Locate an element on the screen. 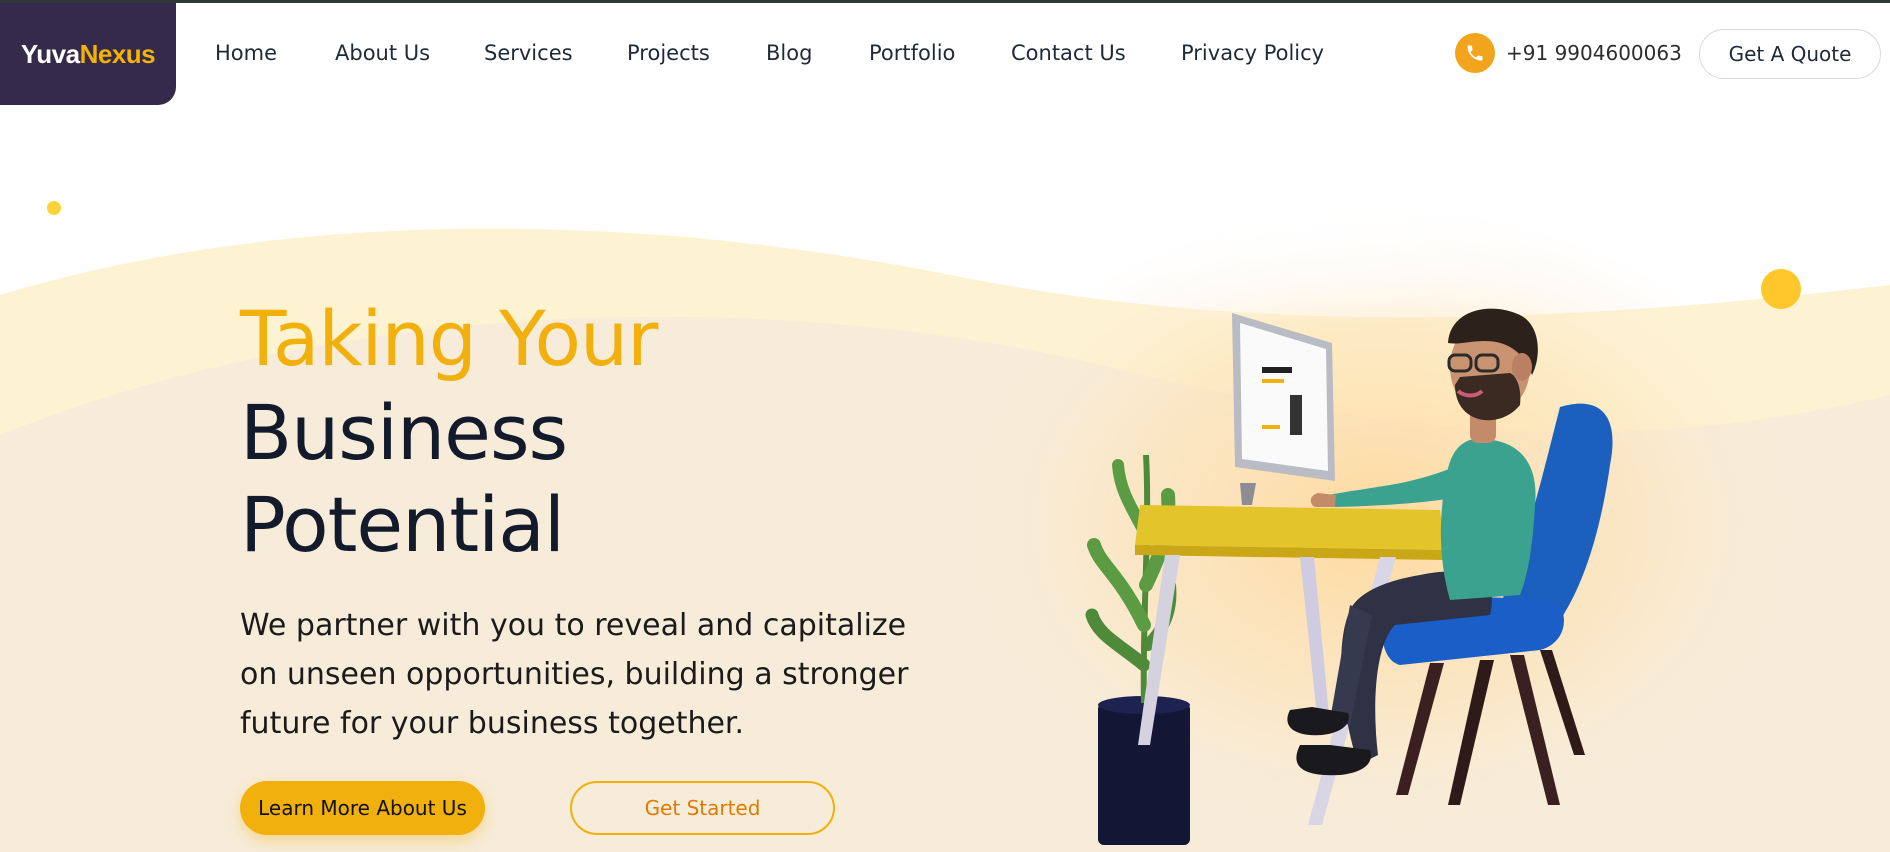 The image size is (1890, 852). nav-portfolio: Portfolio is located at coordinates (912, 53).